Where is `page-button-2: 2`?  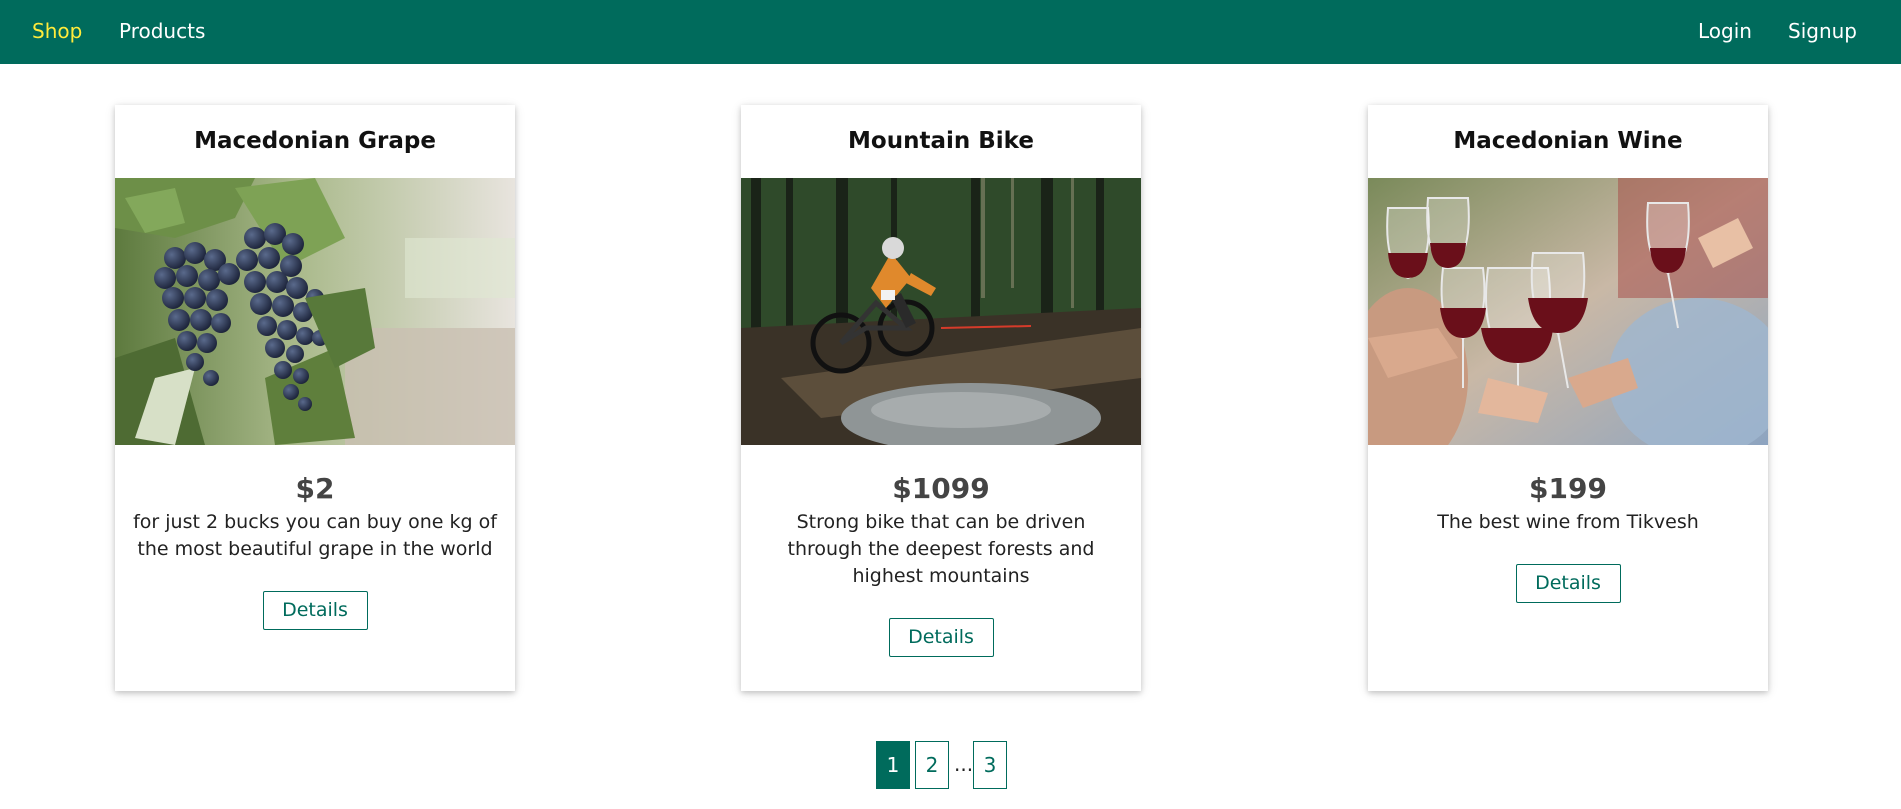
page-button-2: 2 is located at coordinates (932, 765).